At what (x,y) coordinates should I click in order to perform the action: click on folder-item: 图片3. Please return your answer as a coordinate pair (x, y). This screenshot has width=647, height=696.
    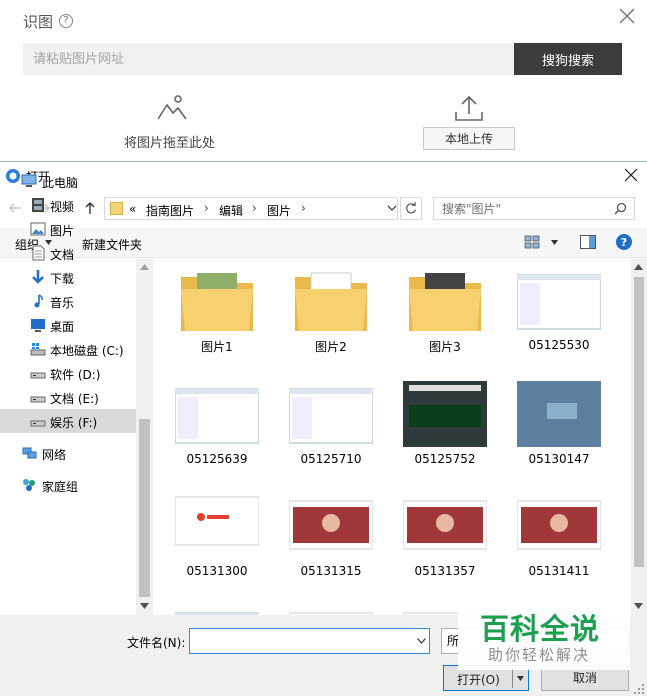
    Looking at the image, I should click on (445, 313).